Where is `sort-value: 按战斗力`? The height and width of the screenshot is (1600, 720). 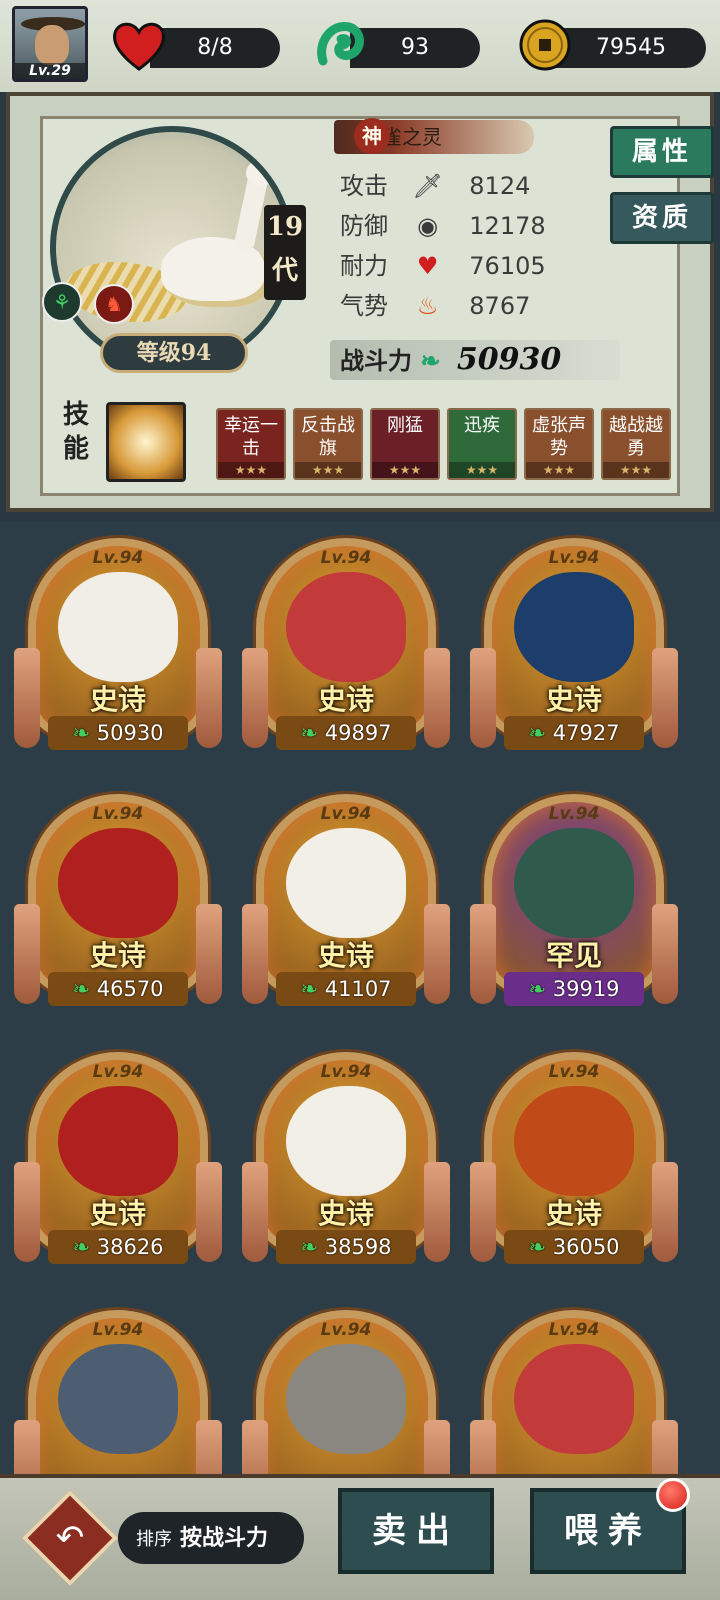
sort-value: 按战斗力 is located at coordinates (224, 1538).